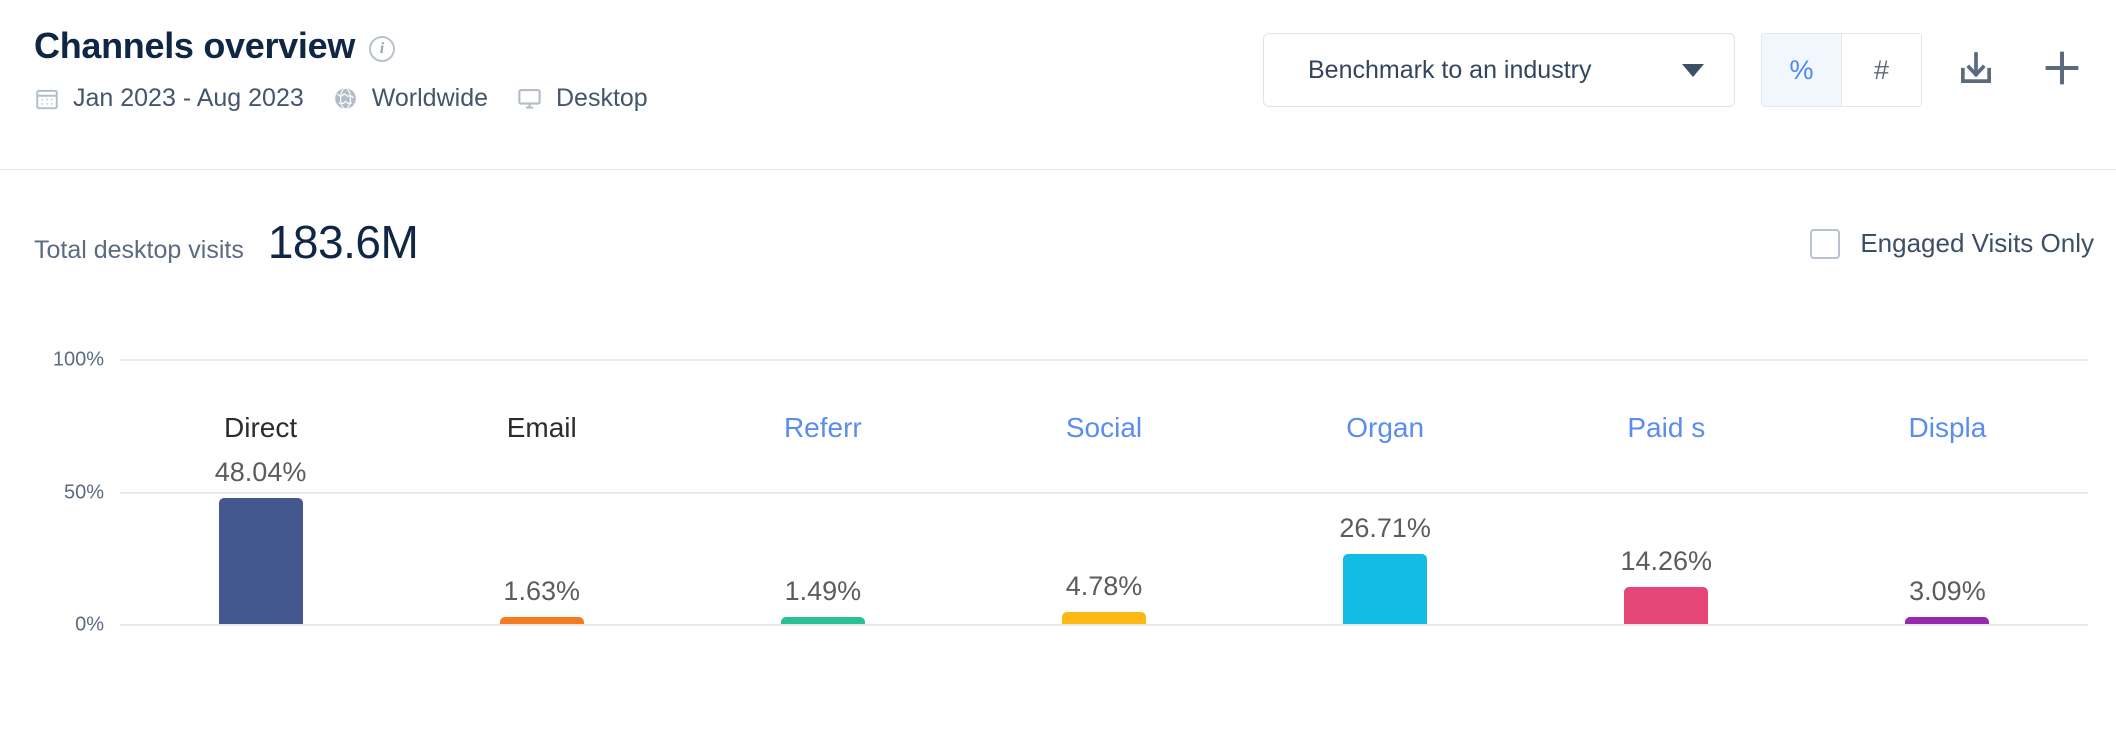 The width and height of the screenshot is (2116, 754). I want to click on date-range-label: Jan 2023 - Aug 2023, so click(188, 98).